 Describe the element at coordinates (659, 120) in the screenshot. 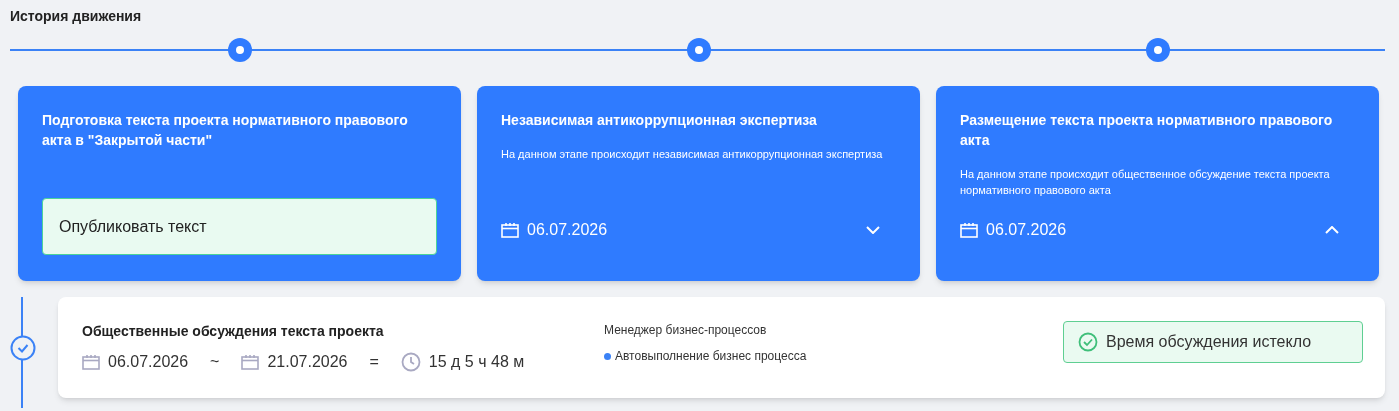

I see `stage-title: Независимая антикоррупционная экспертиза` at that location.